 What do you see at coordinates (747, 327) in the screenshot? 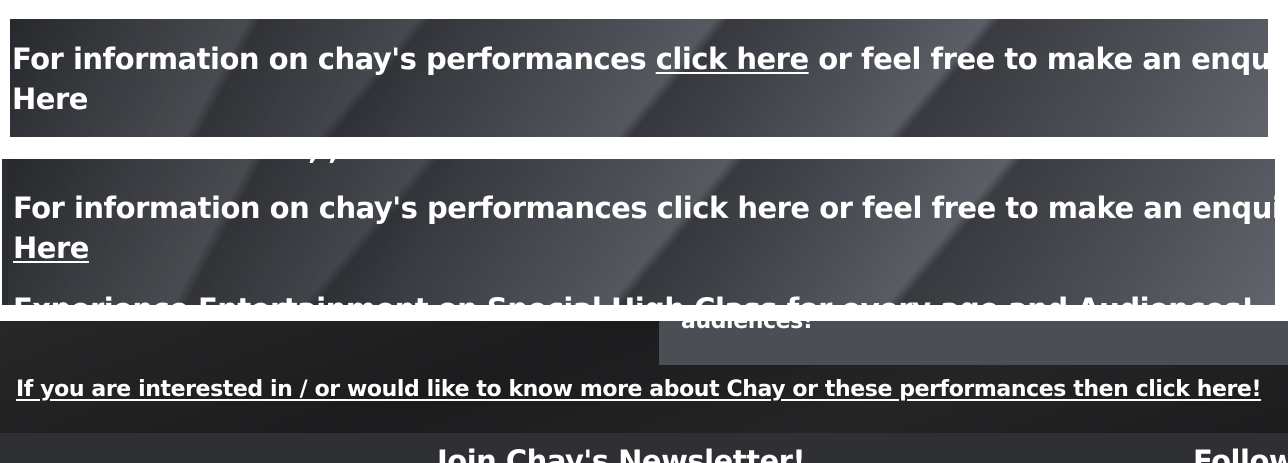
I see `panel-text-audiences: audiences!` at bounding box center [747, 327].